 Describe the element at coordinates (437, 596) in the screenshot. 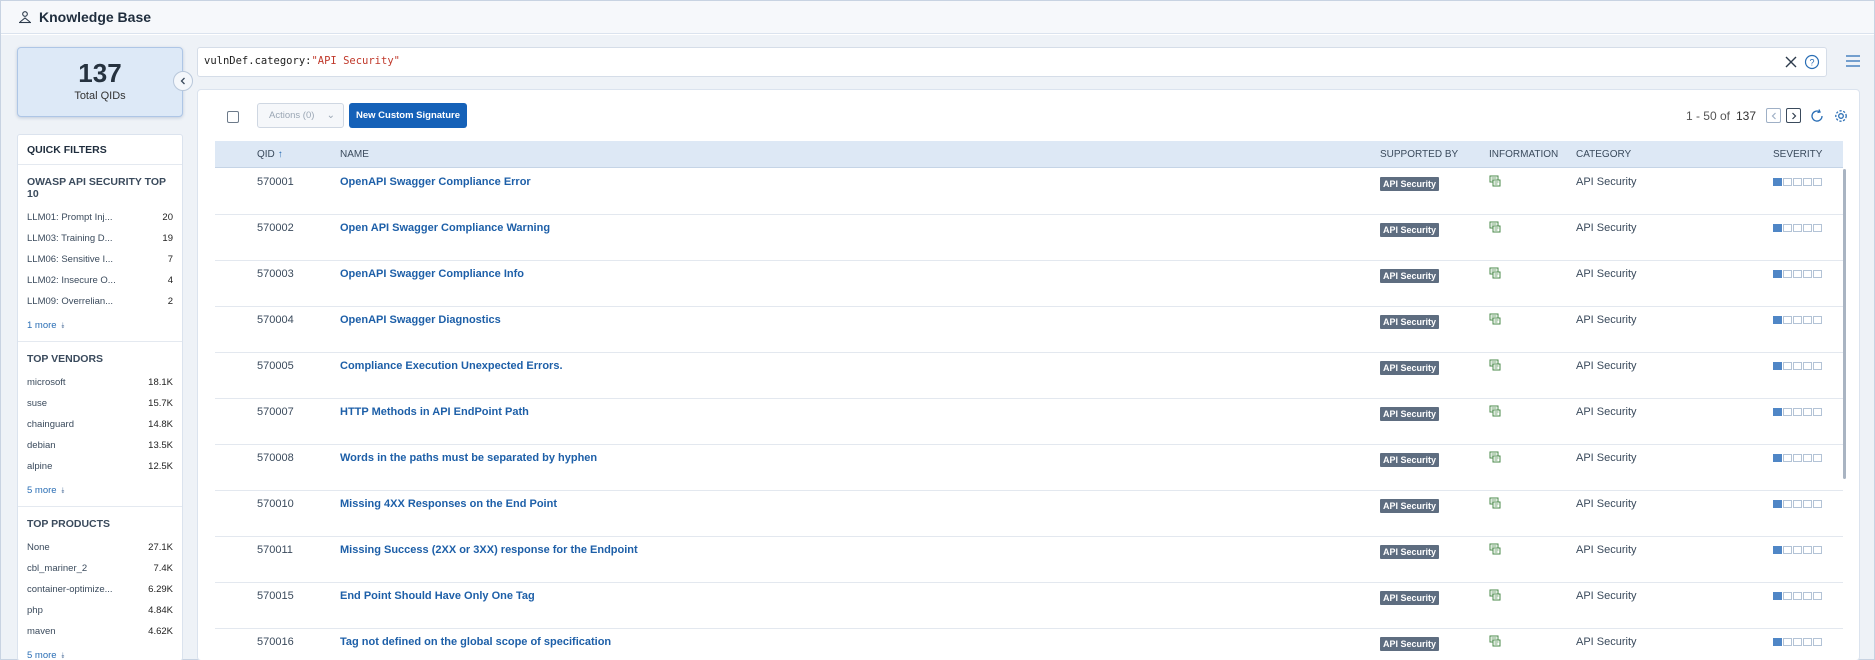

I see `vulnerability-name-link: End Point Should Have Only One Tag` at that location.